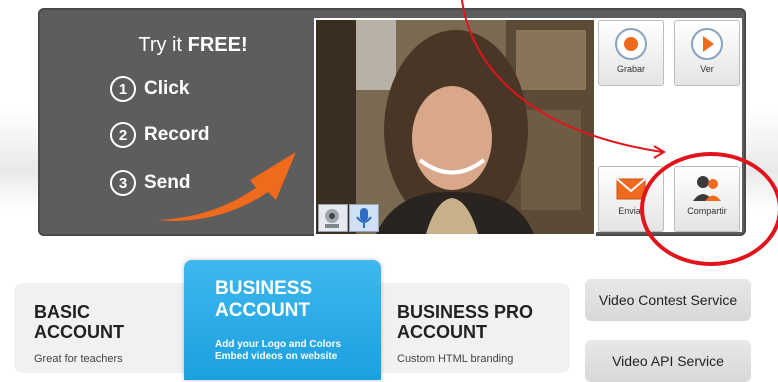 The image size is (778, 382). I want to click on play-icon, so click(707, 44).